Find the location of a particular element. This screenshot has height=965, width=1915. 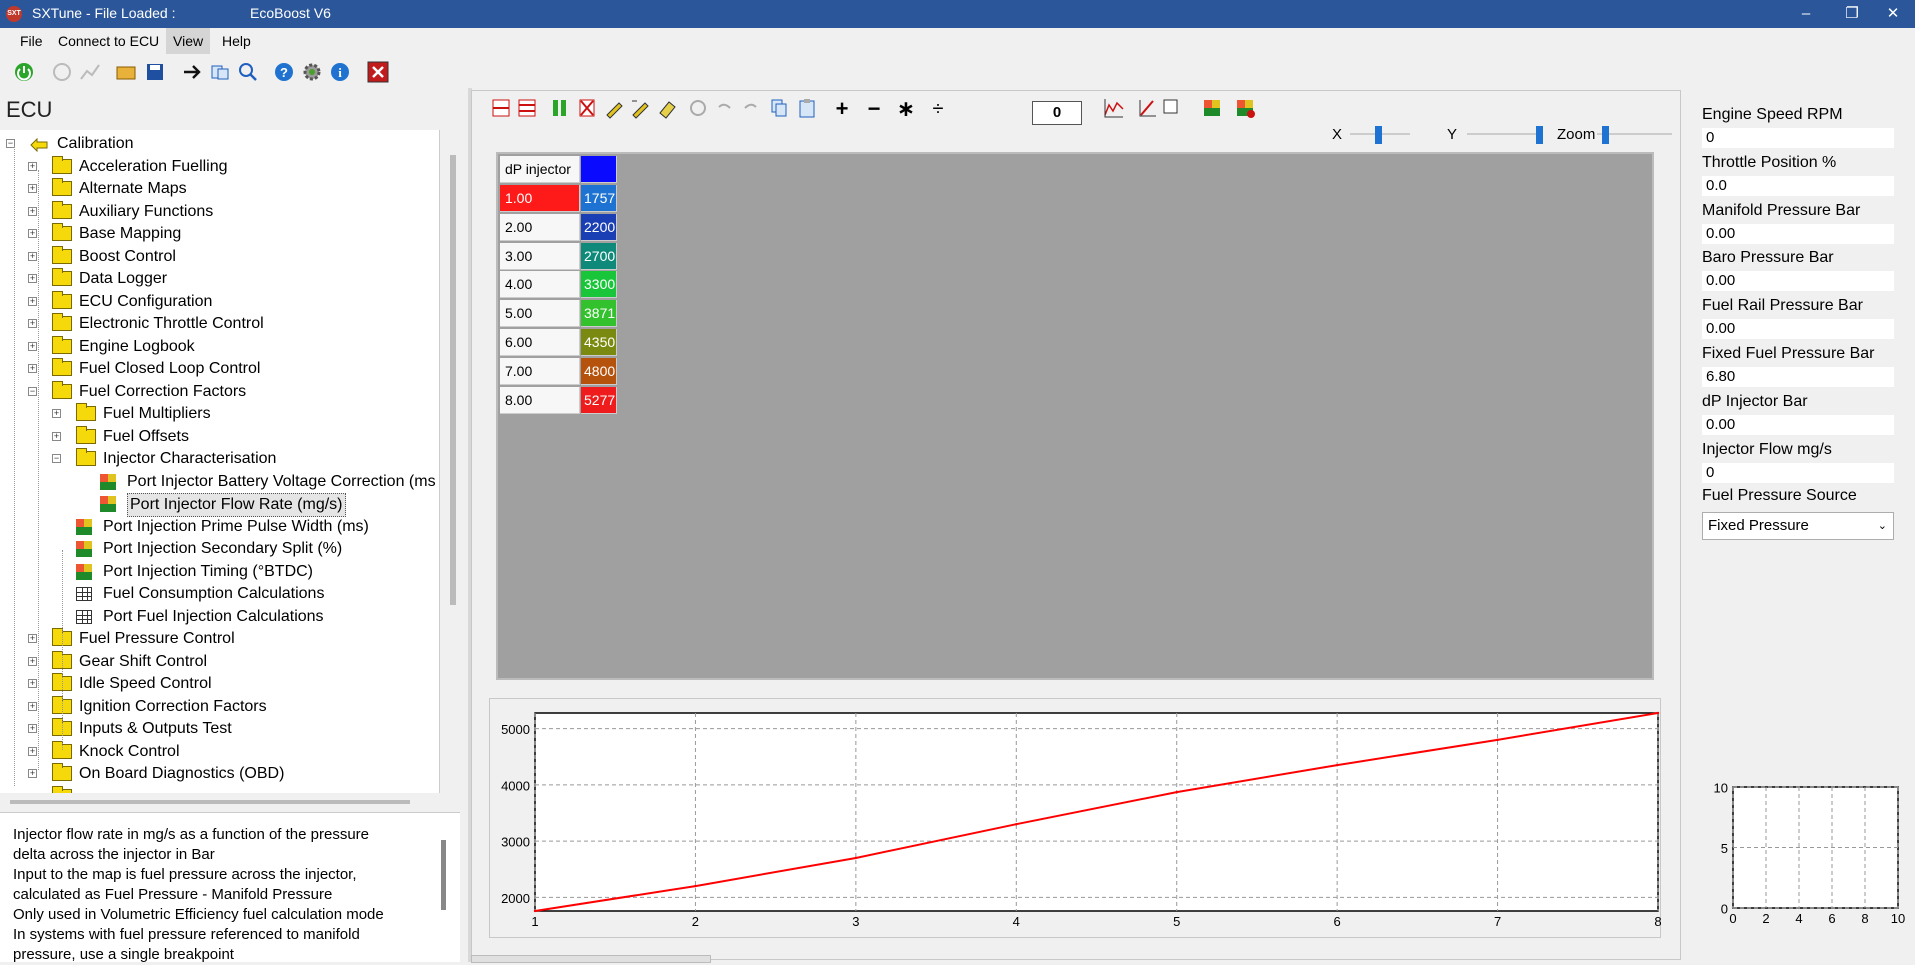

tree-folder-b1: + Gear Shift Control is located at coordinates (219, 661).